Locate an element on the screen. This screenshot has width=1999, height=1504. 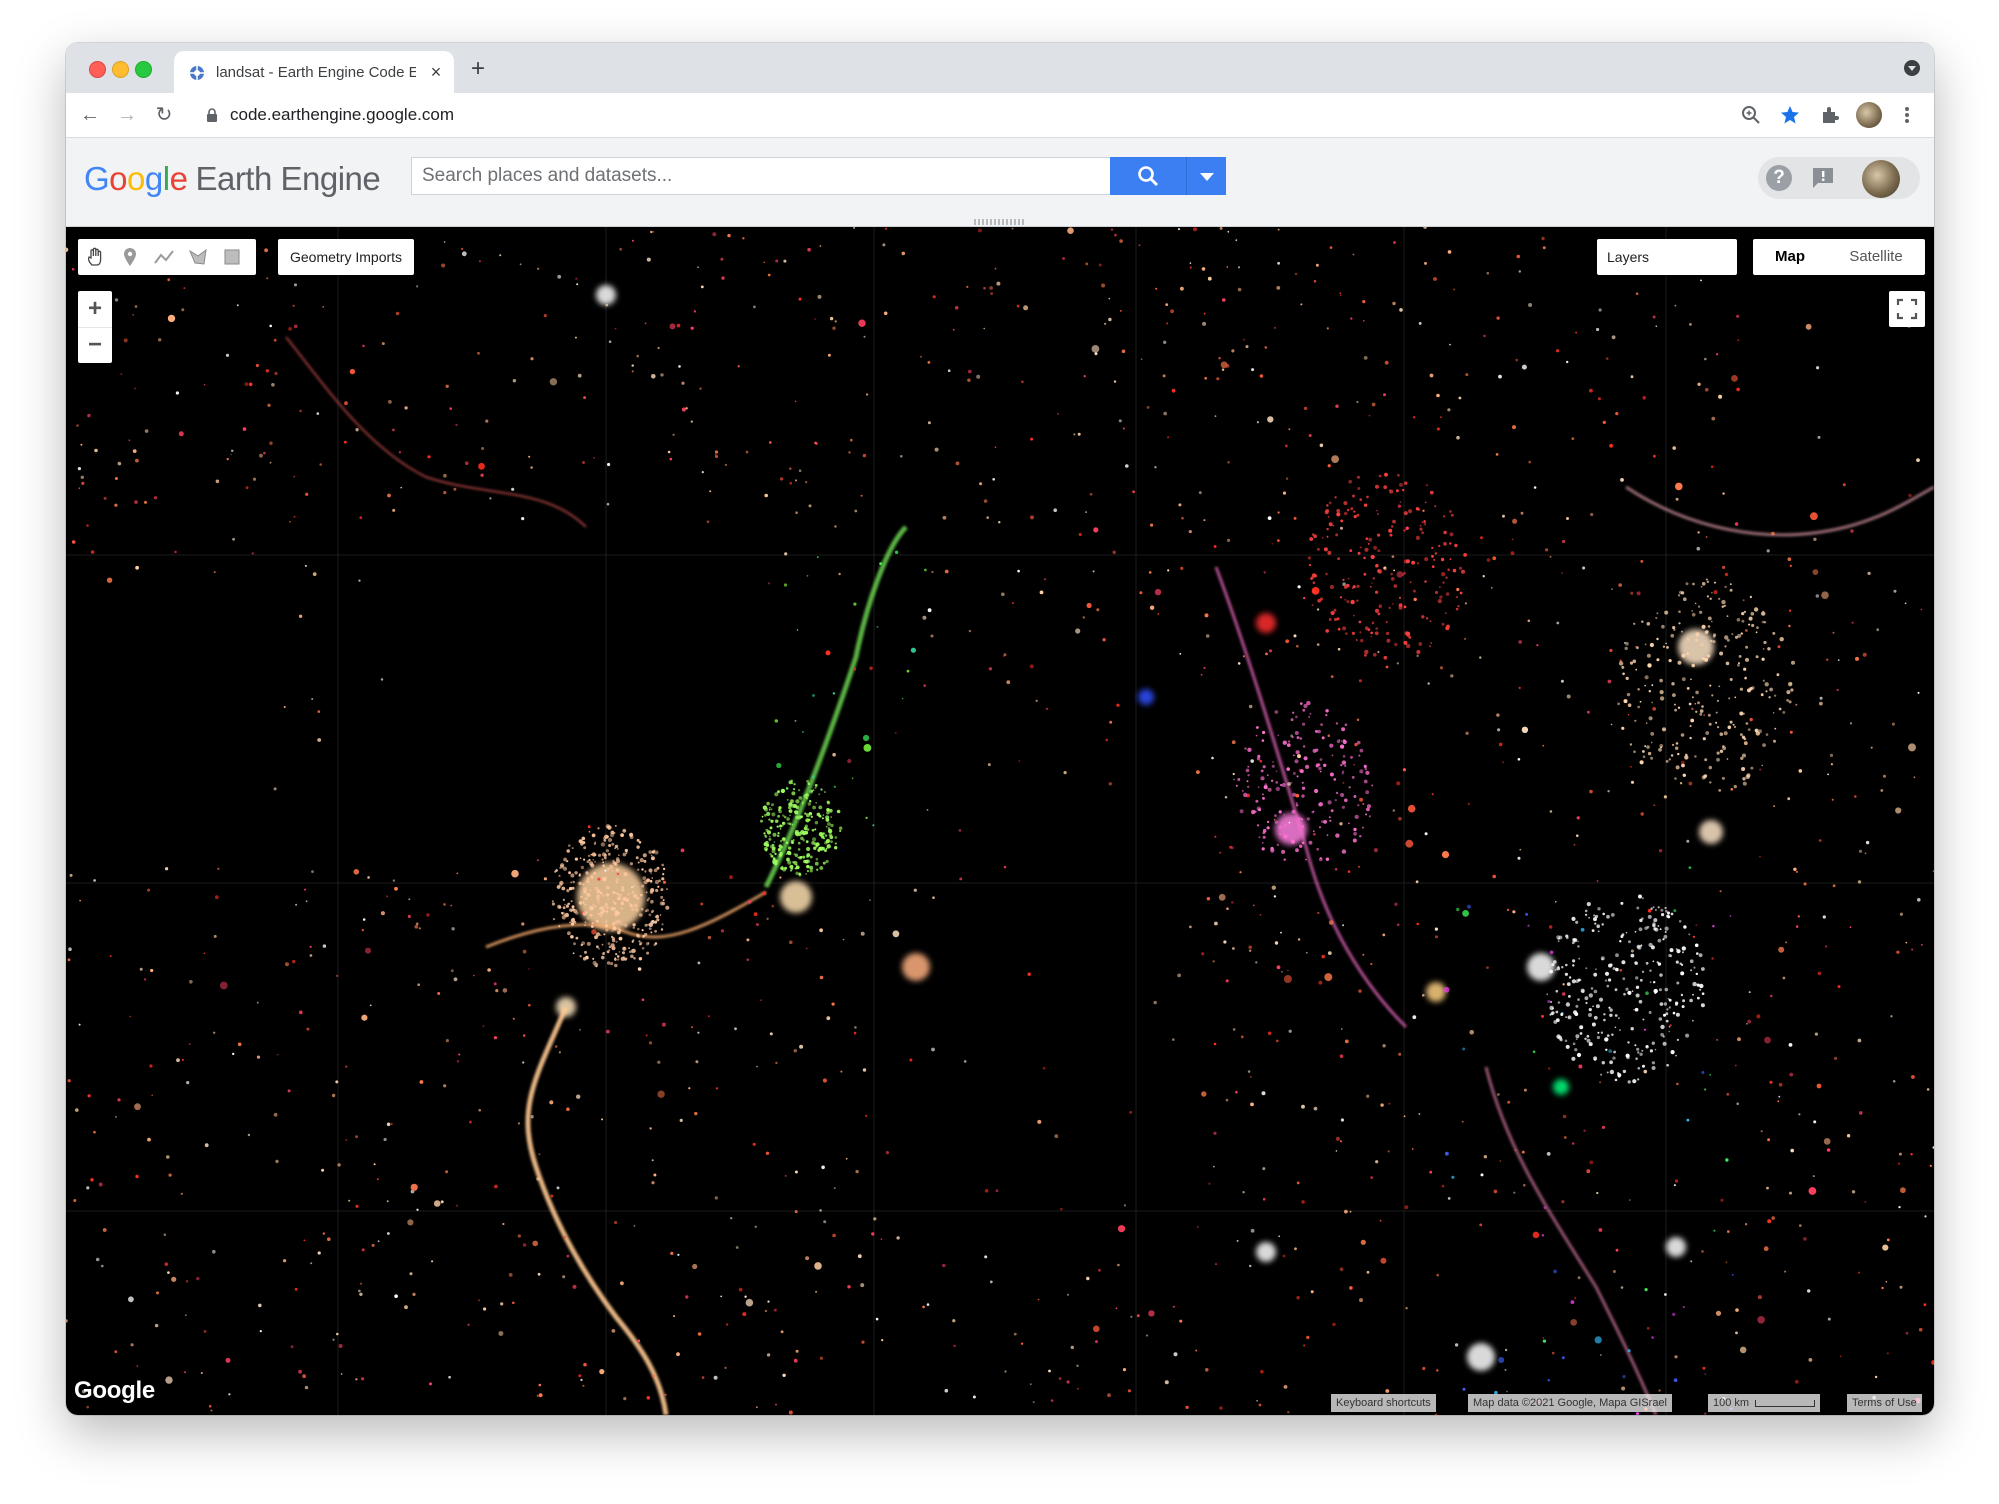
zoom-out-button: − is located at coordinates (95, 345).